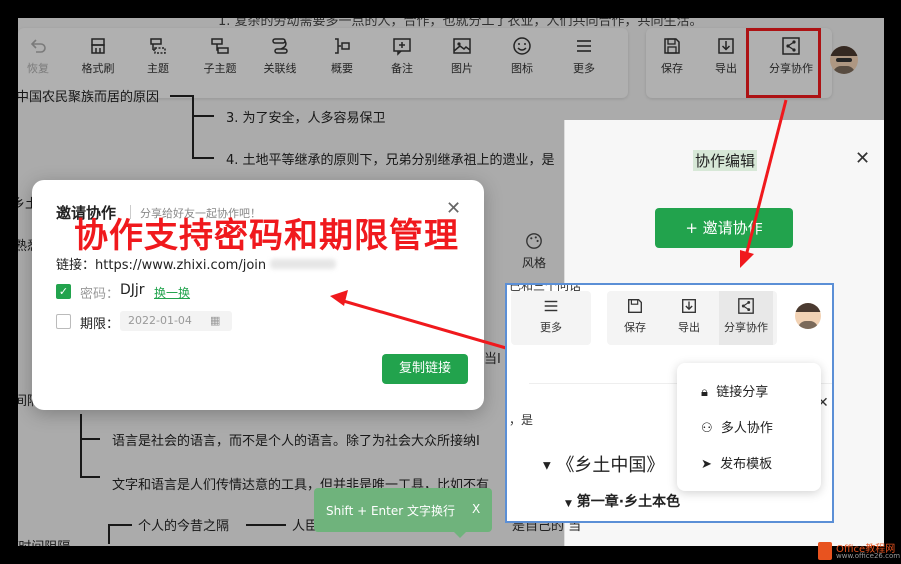 Image resolution: width=901 pixels, height=564 pixels. What do you see at coordinates (825, 551) in the screenshot?
I see `office-logo-icon` at bounding box center [825, 551].